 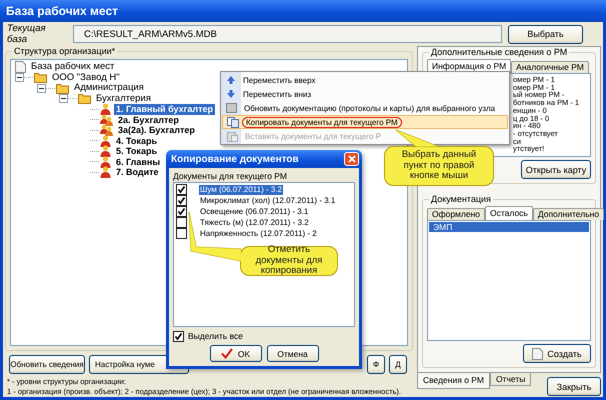 I want to click on close-icon, so click(x=352, y=159).